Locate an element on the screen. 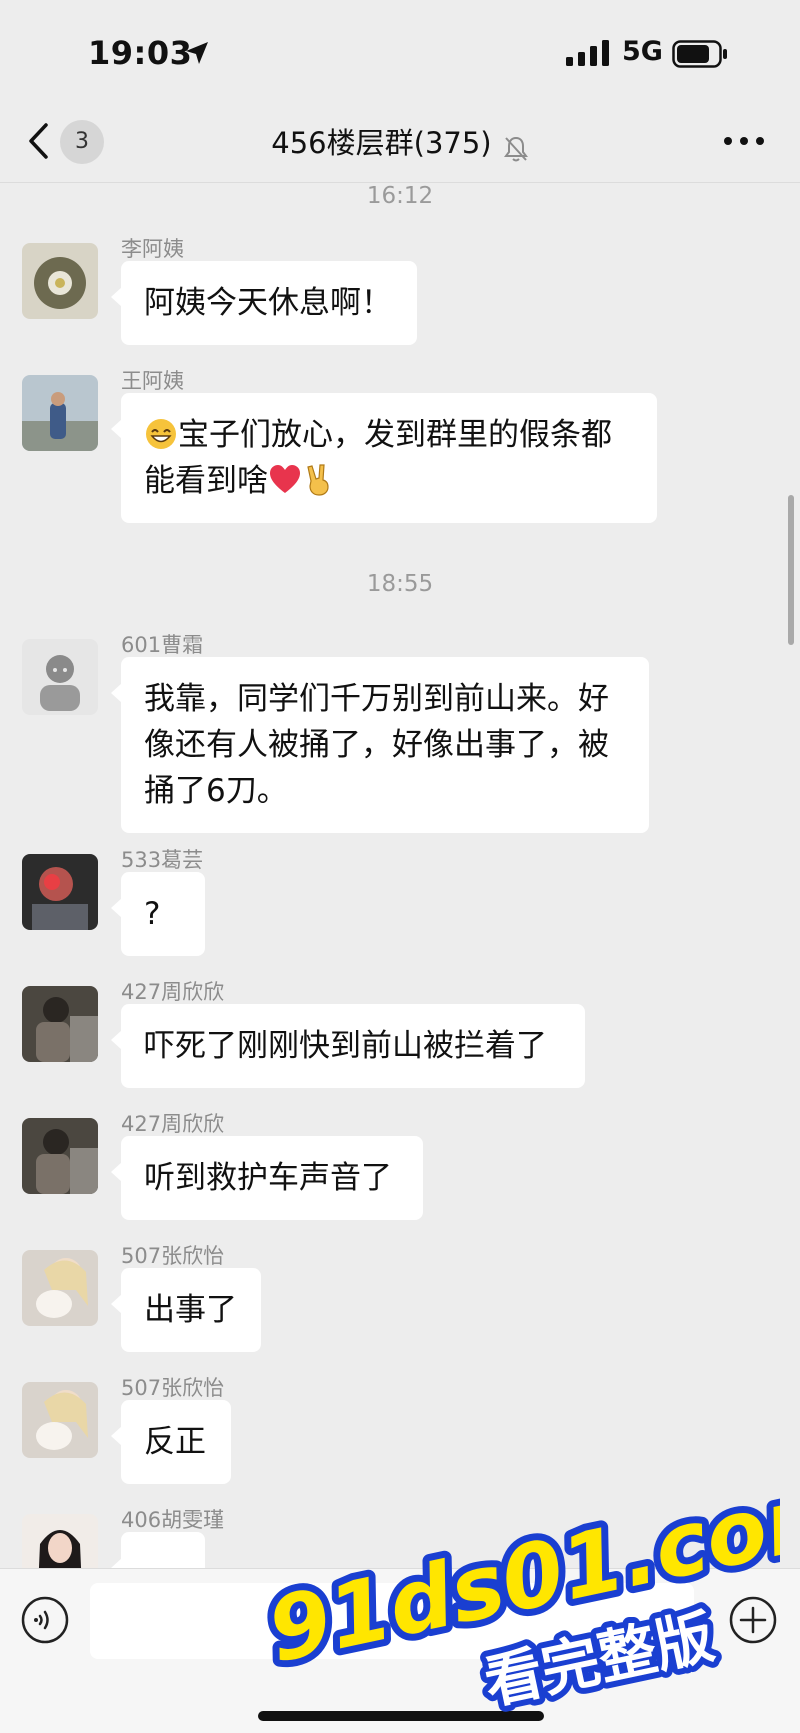  location-arrow-icon is located at coordinates (197, 53).